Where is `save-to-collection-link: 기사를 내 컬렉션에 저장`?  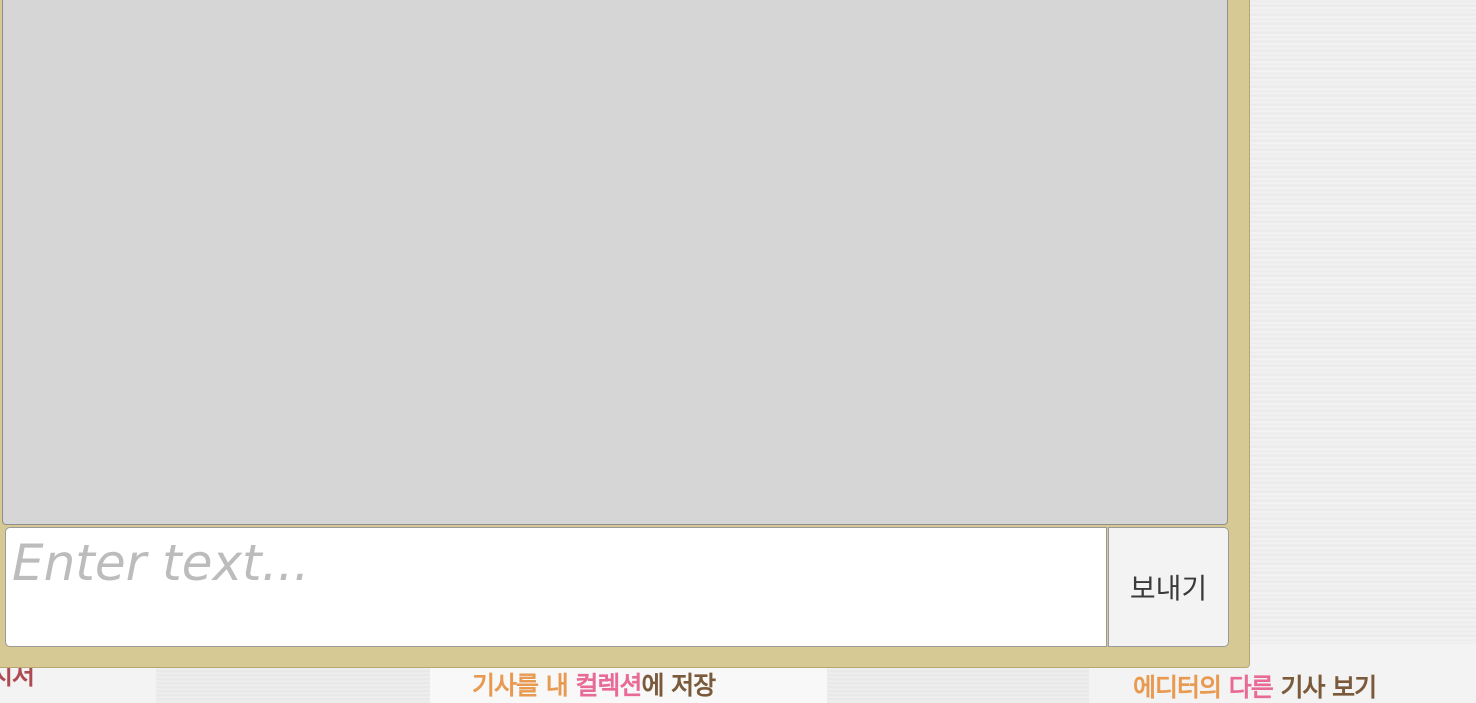 save-to-collection-link: 기사를 내 컬렉션에 저장 is located at coordinates (594, 684).